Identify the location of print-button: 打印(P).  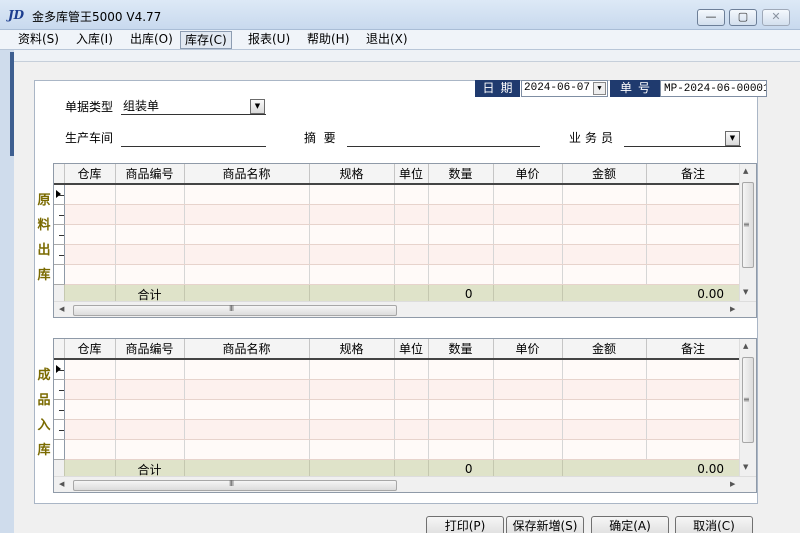
(465, 524).